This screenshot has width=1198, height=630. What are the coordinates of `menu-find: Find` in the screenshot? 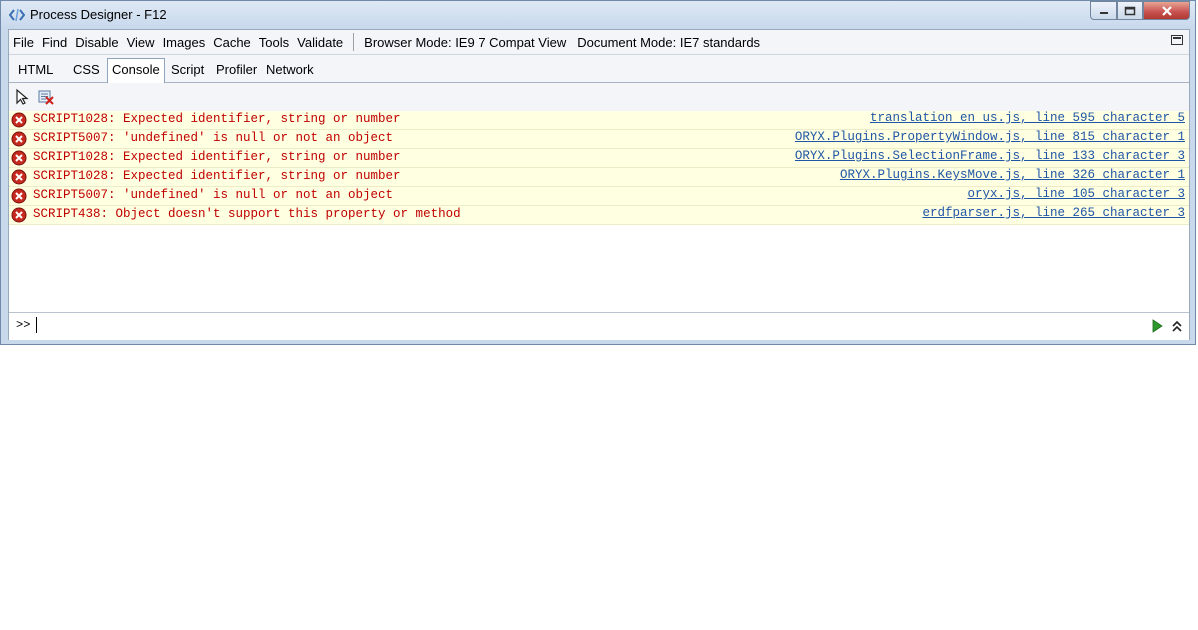 It's located at (54, 42).